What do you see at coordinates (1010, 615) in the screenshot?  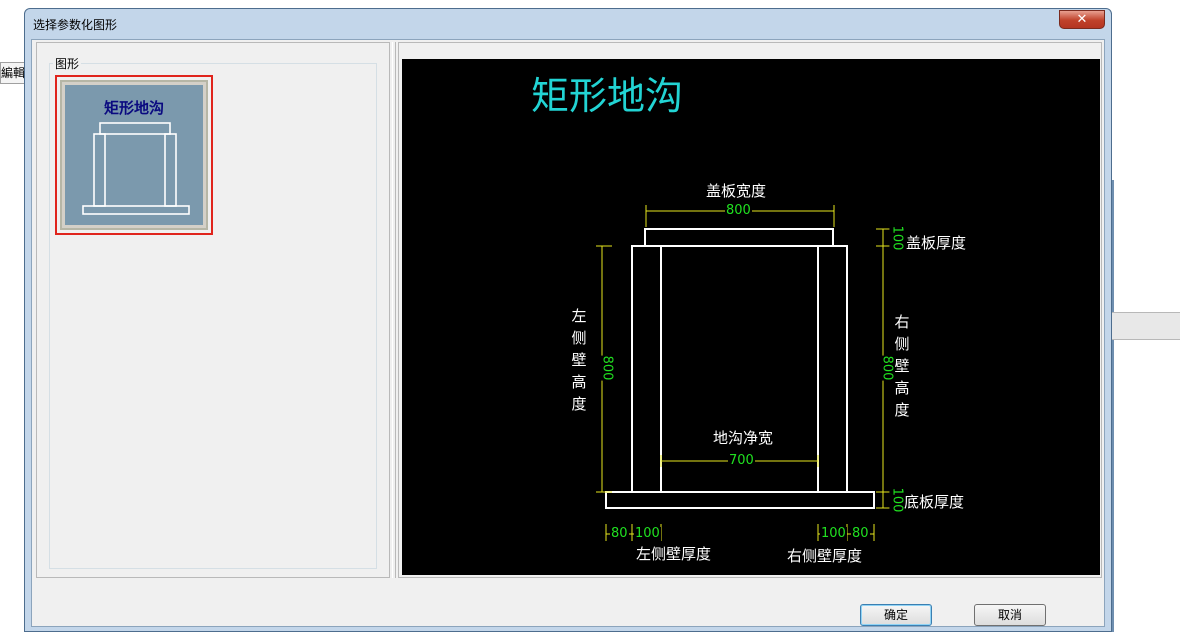 I see `cancel-button: 取消` at bounding box center [1010, 615].